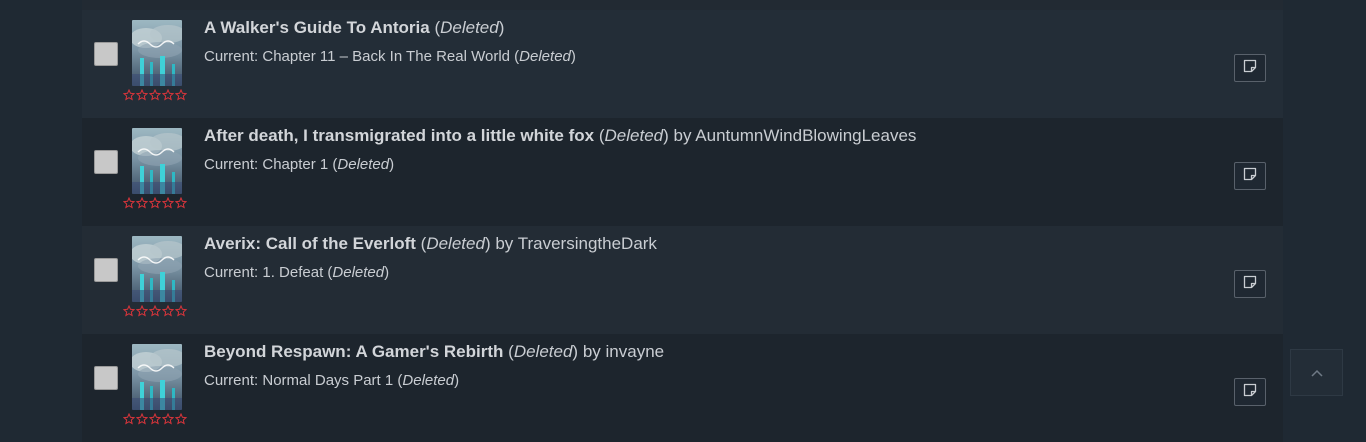 The image size is (1366, 442). Describe the element at coordinates (805, 135) in the screenshot. I see `author-link: AuntumnWindBlowingLeaves` at that location.